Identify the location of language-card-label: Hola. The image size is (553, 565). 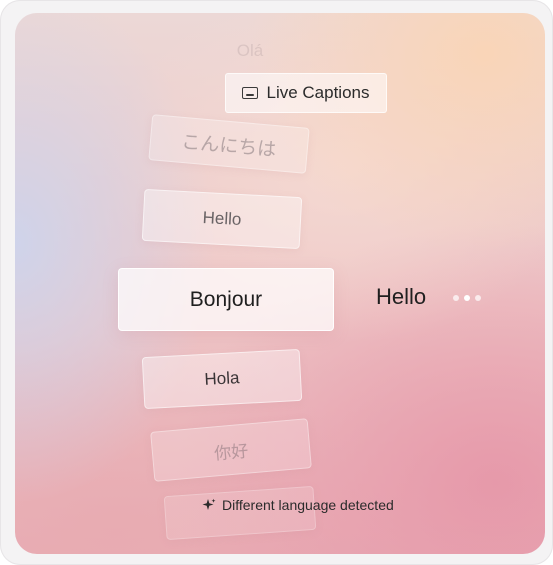
(222, 378).